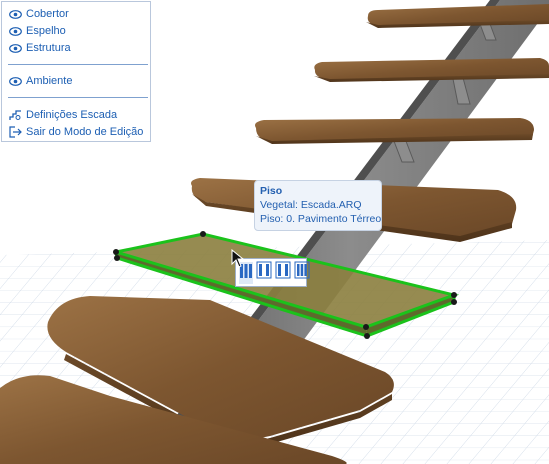 The image size is (549, 464). Describe the element at coordinates (47, 14) in the screenshot. I see `menu-item-label: Cobertor` at that location.